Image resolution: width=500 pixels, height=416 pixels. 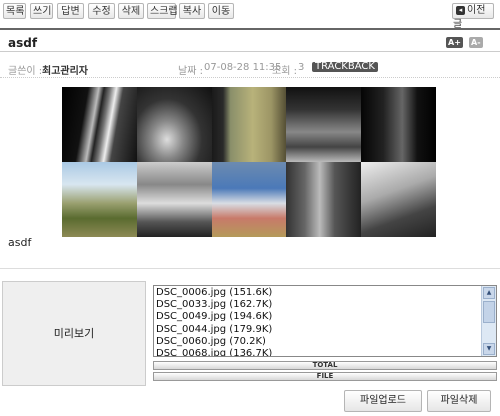 I want to click on file-list-item: DSC_0049.jpg (194.6K), so click(x=214, y=317).